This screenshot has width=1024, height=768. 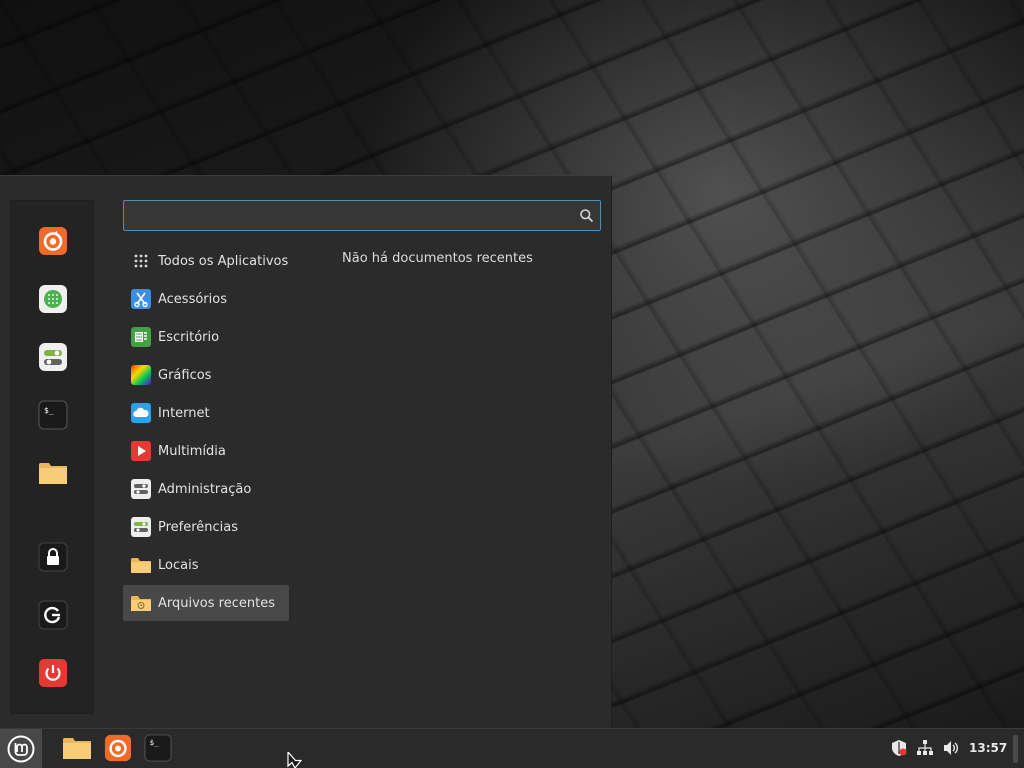 I want to click on category-label: Preferências, so click(x=198, y=527).